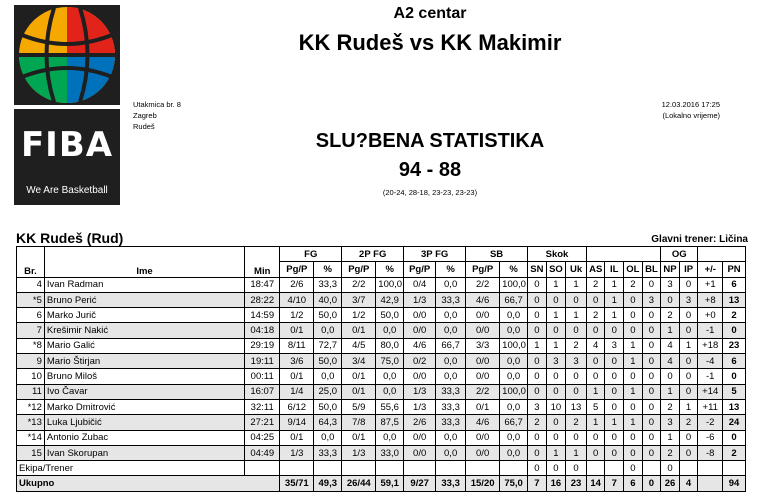  I want to click on player-2p-pct: 42,9, so click(390, 300).